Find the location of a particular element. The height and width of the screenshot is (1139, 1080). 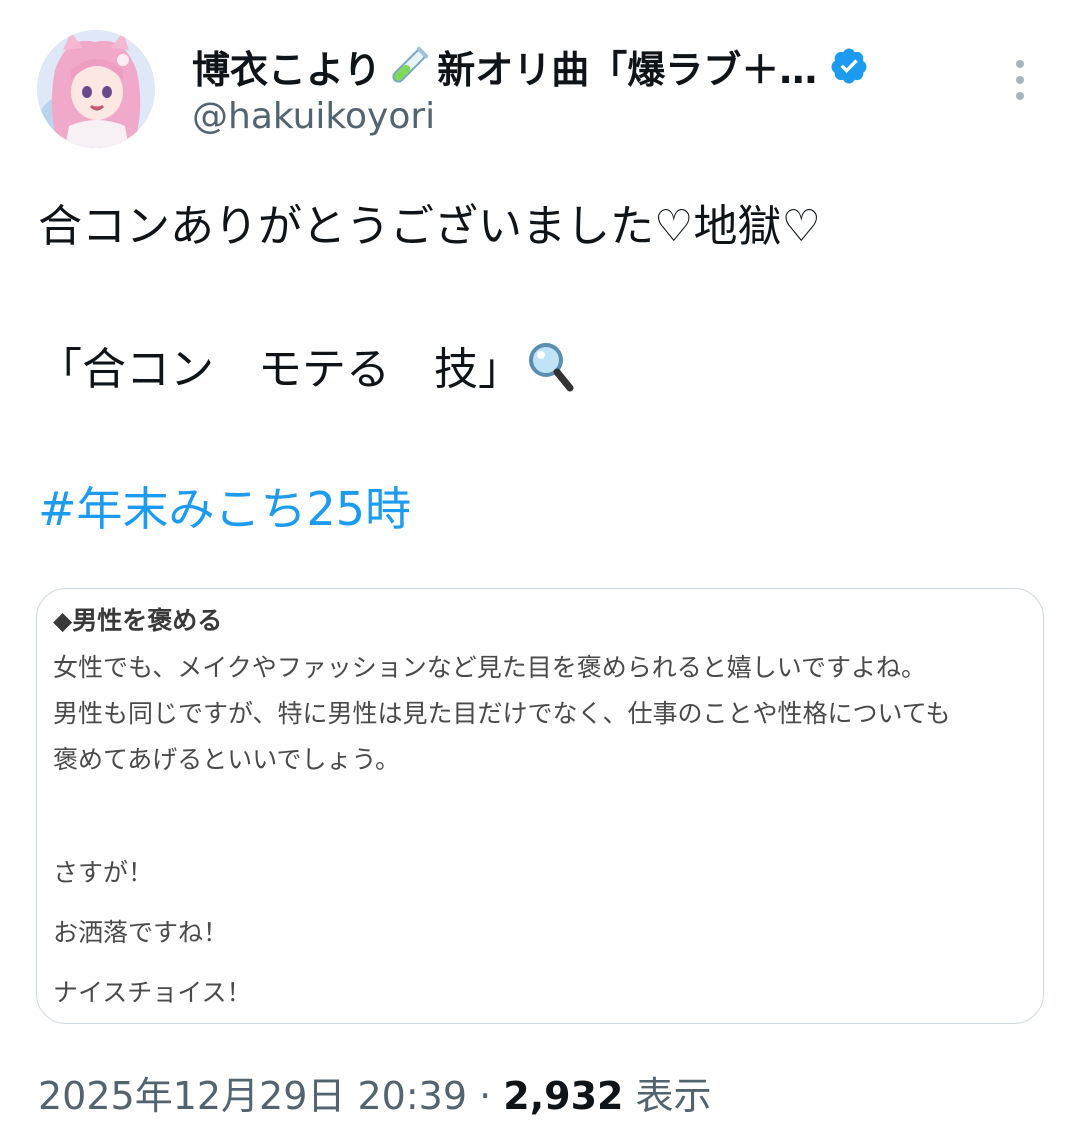

tweet-timestamp: 2025年12月29日 20:39 is located at coordinates (252, 1096).